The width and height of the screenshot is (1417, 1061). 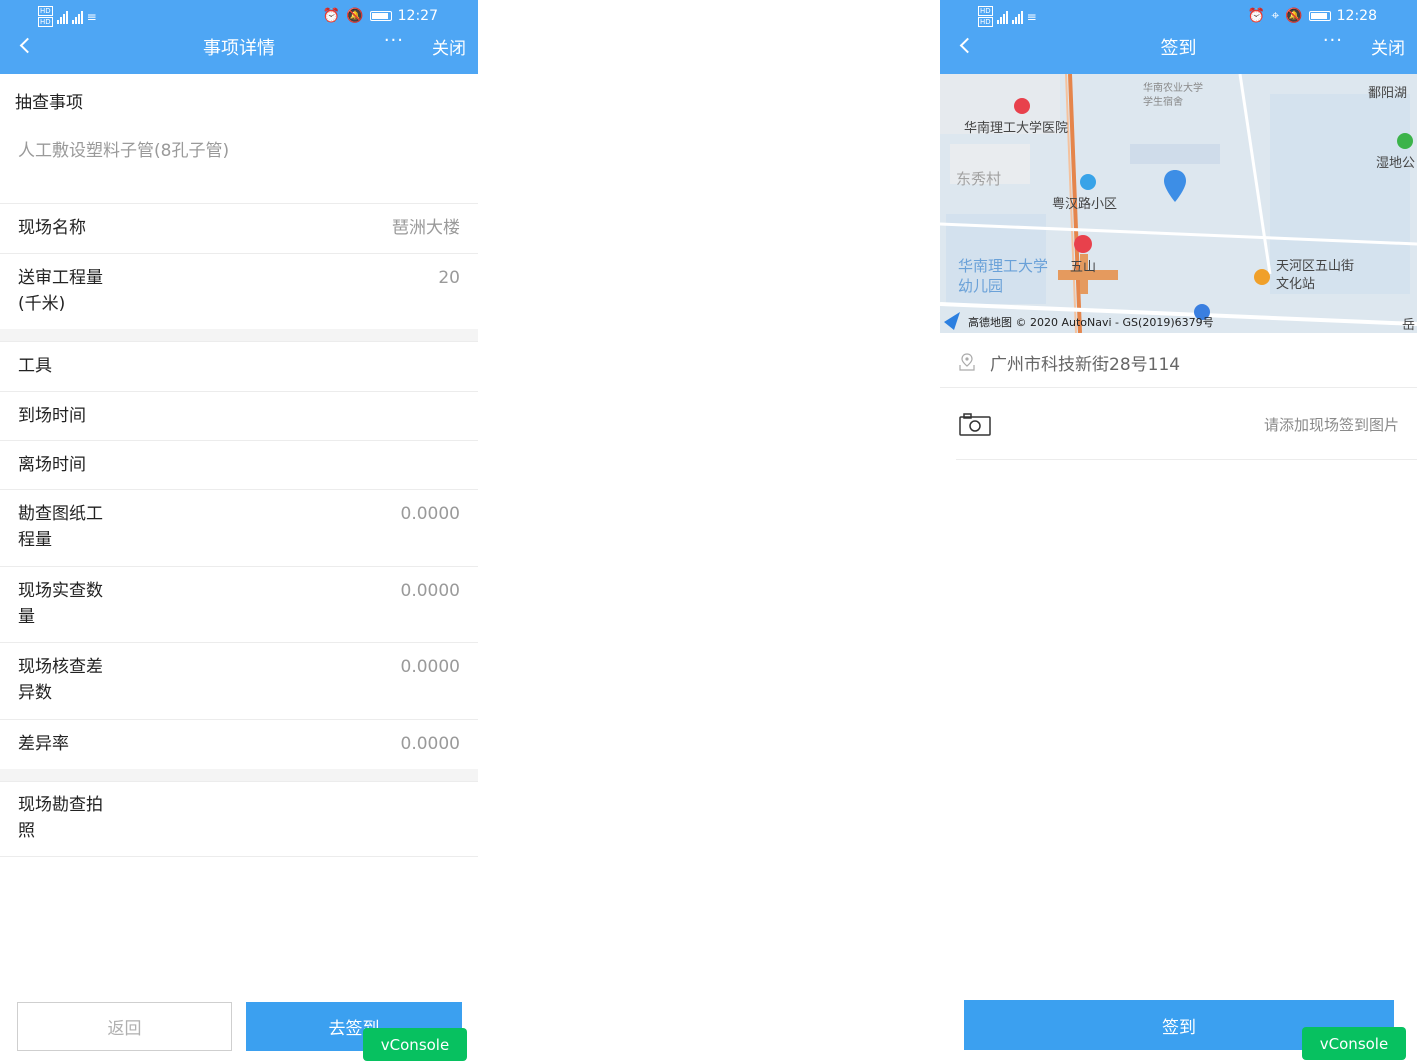 I want to click on field-label: 离场时间, so click(x=52, y=465).